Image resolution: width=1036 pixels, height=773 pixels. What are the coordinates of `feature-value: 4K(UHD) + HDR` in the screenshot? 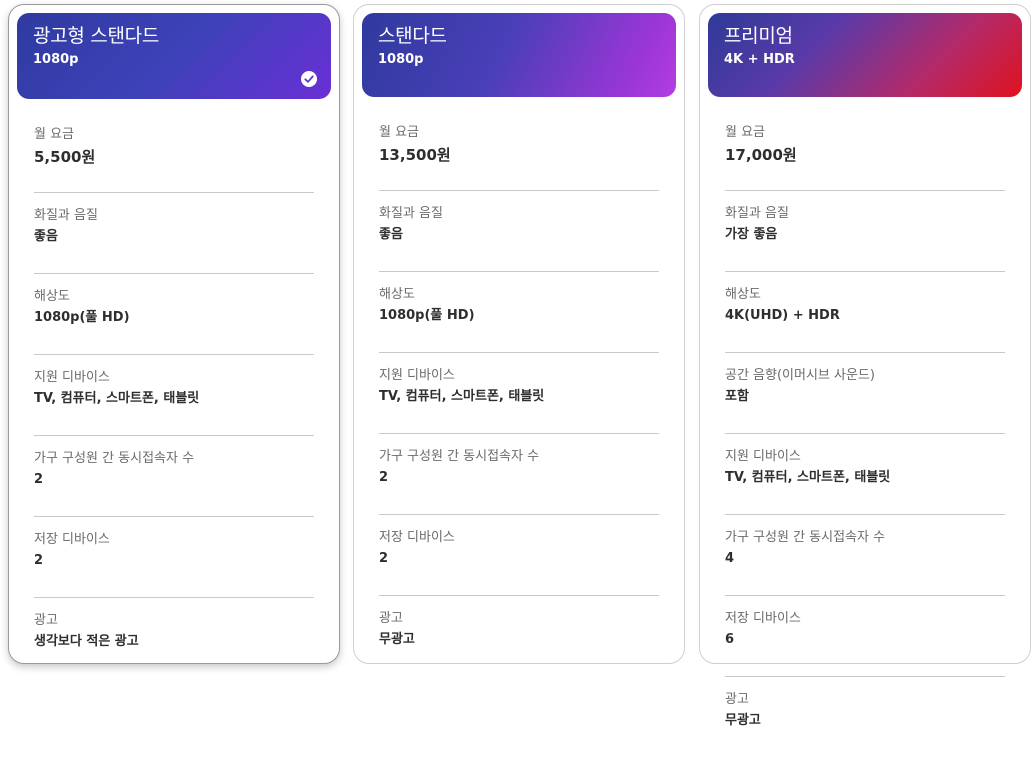 It's located at (782, 315).